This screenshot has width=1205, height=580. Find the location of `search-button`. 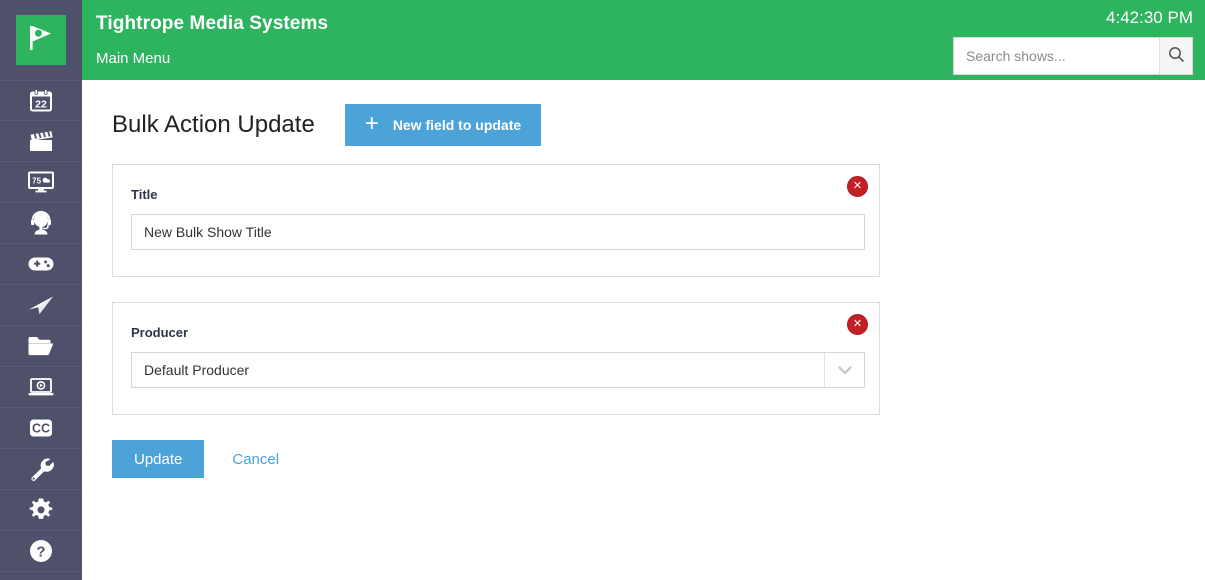

search-button is located at coordinates (1175, 56).